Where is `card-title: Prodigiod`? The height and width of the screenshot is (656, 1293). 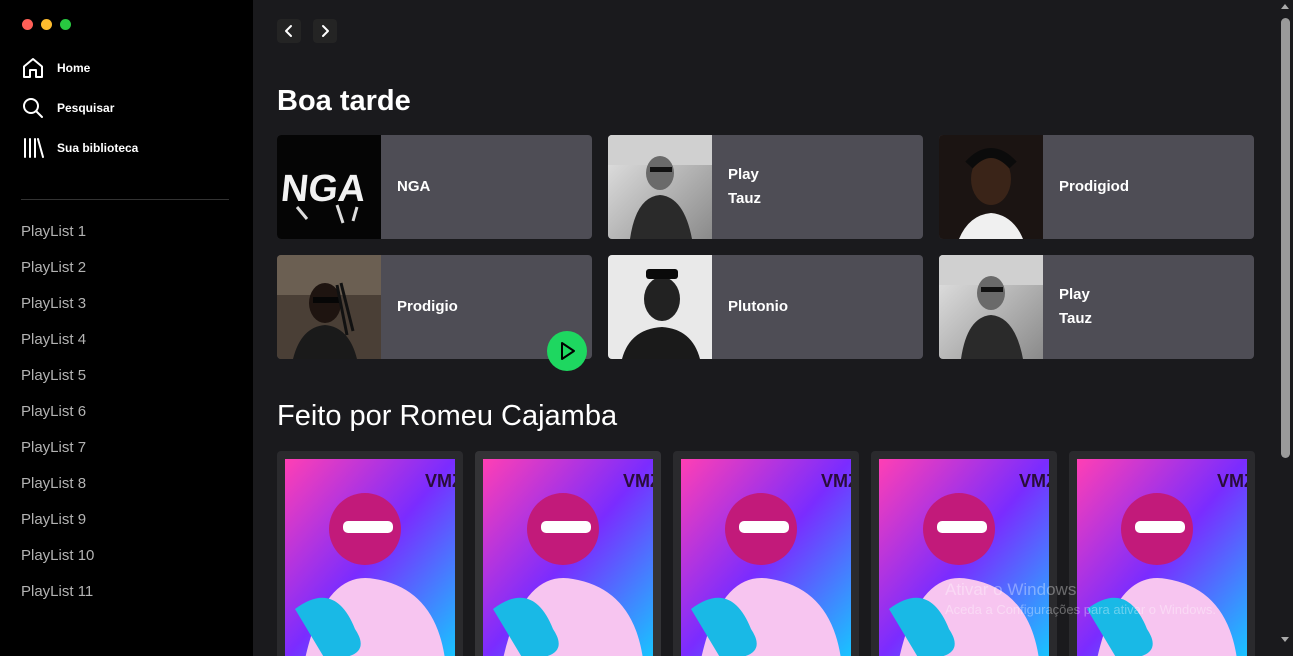
card-title: Prodigiod is located at coordinates (1094, 186).